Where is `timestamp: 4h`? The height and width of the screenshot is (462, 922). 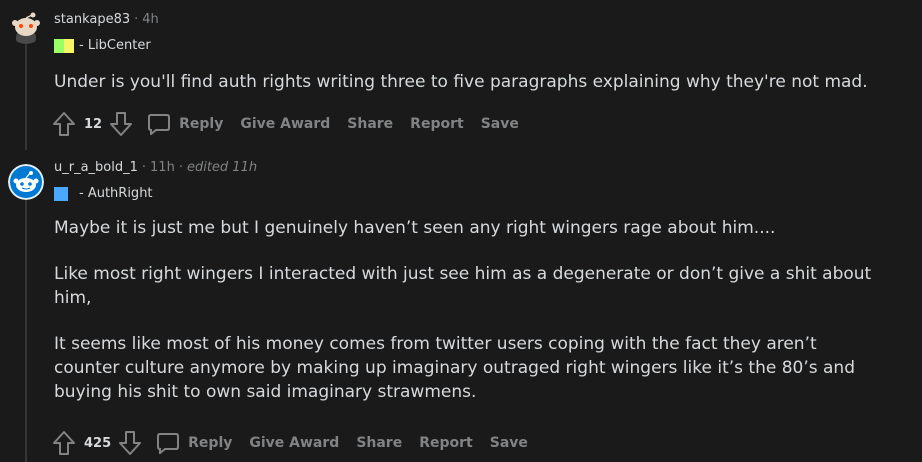
timestamp: 4h is located at coordinates (150, 19).